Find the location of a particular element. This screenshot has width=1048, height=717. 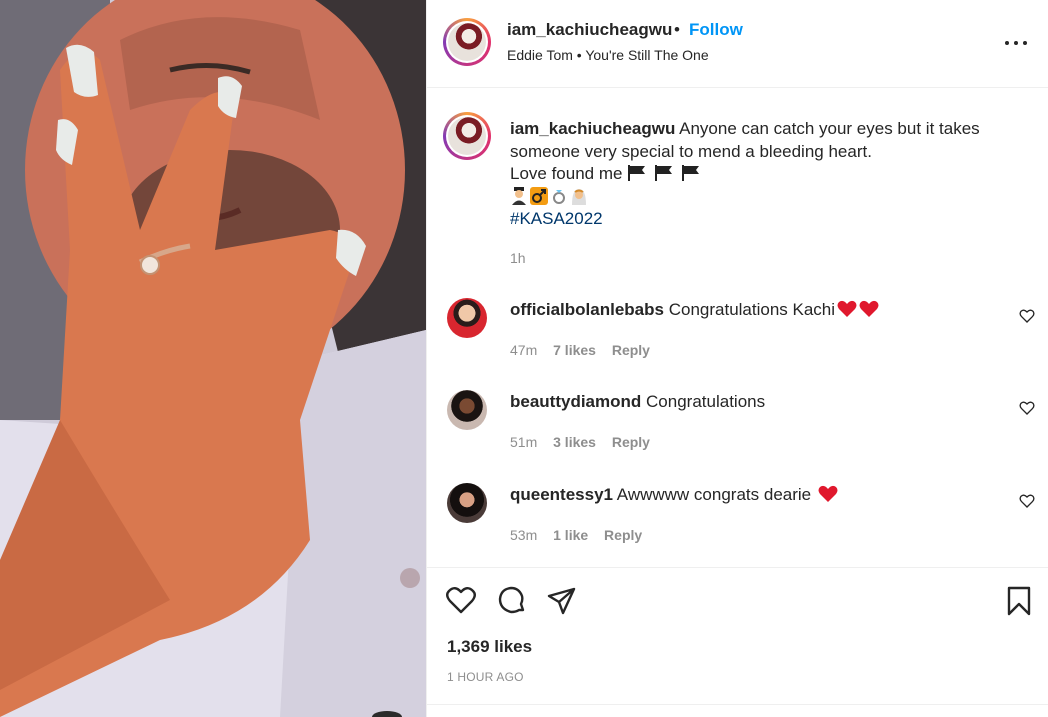

like-count: 1,369 likes is located at coordinates (489, 647).